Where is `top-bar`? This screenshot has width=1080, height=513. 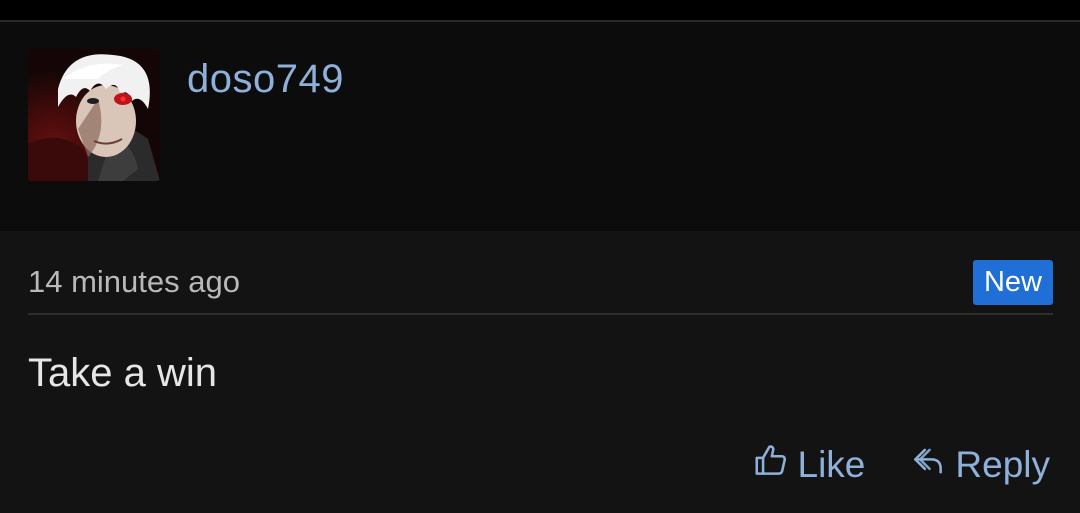
top-bar is located at coordinates (540, 11).